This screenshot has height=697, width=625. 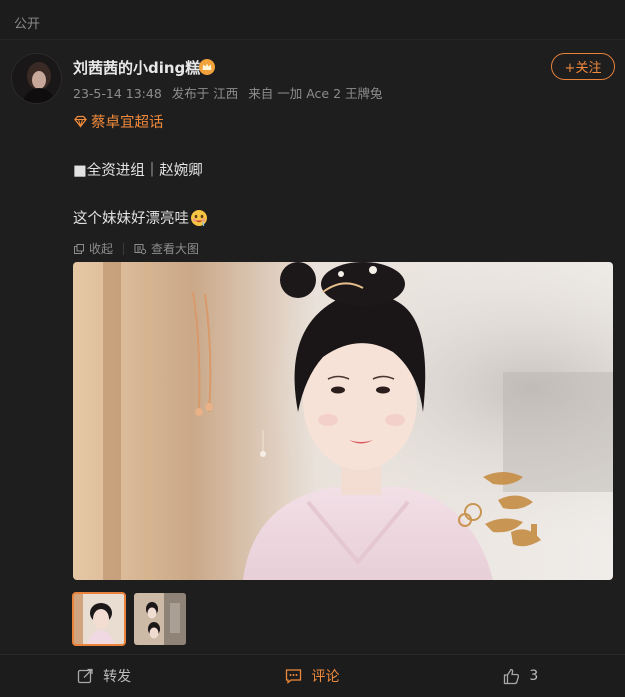 I want to click on post-device: 来自 一加 Ace 2 王牌兔, so click(x=315, y=93).